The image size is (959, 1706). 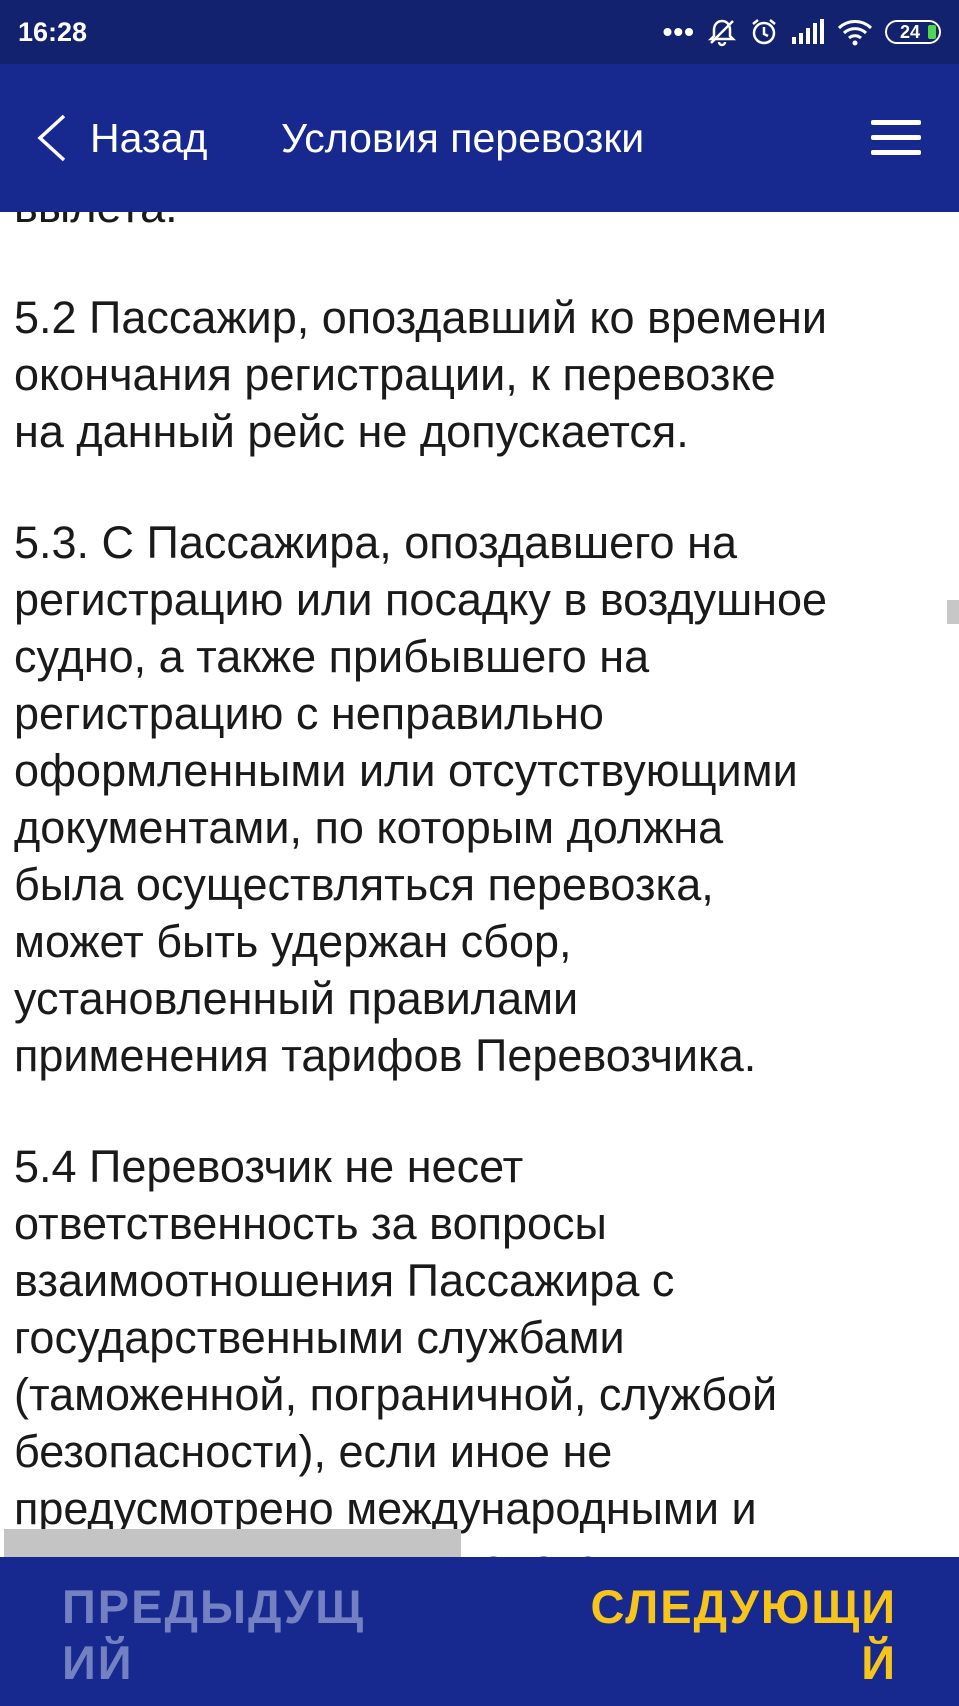 What do you see at coordinates (910, 31) in the screenshot?
I see `battery-level: 24` at bounding box center [910, 31].